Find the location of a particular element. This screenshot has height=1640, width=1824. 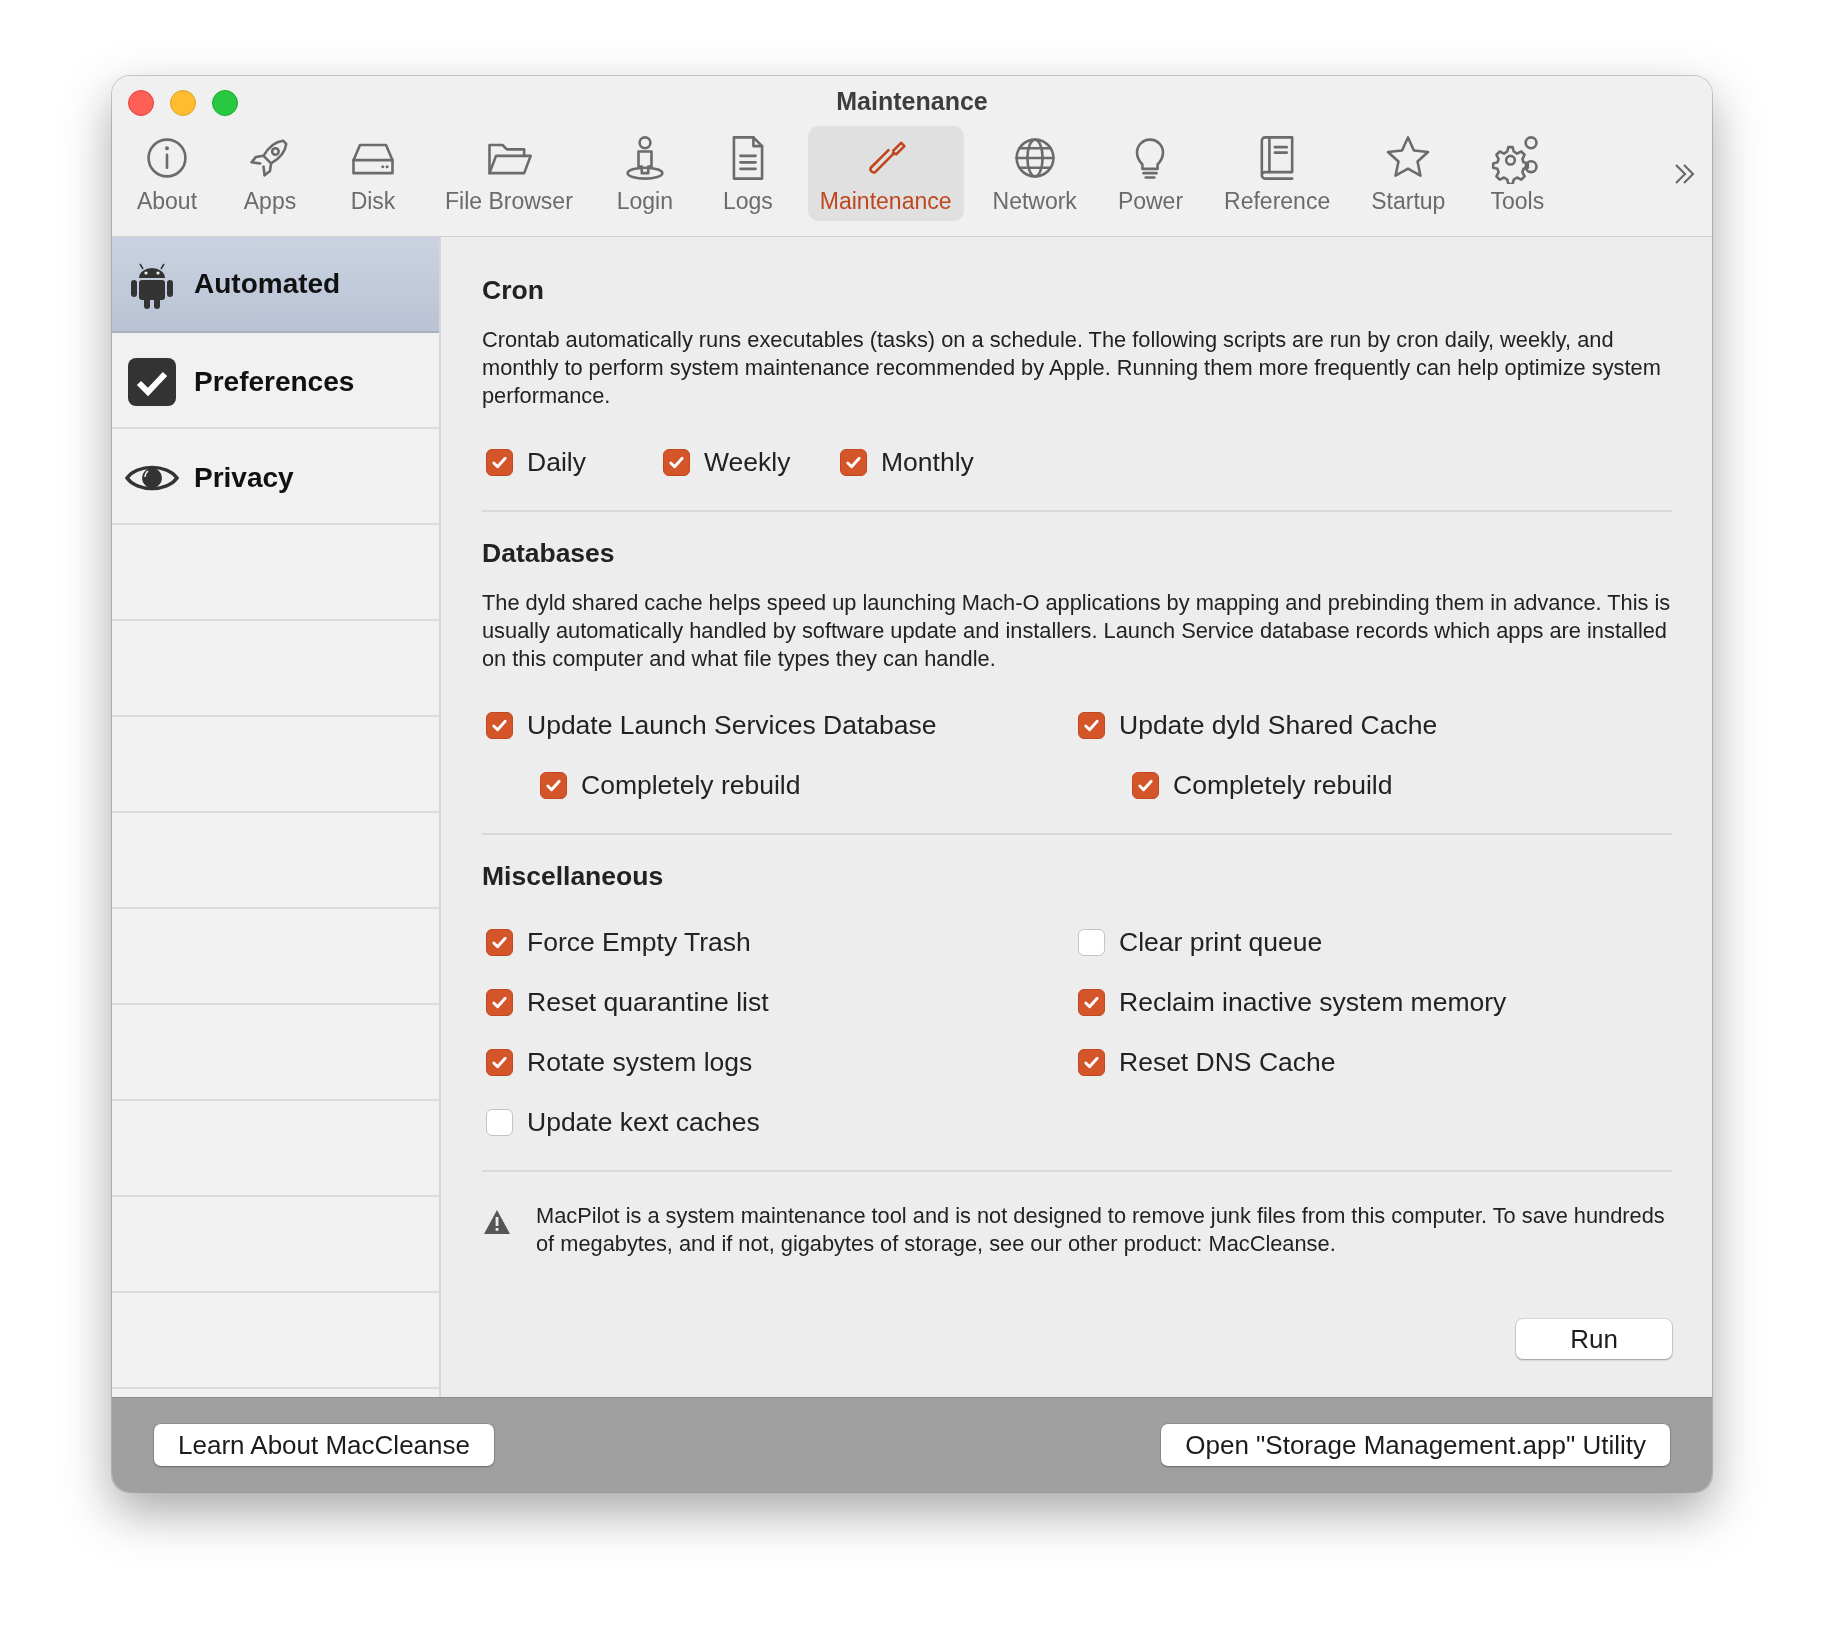

toolbar-tab: Apps is located at coordinates (270, 173).